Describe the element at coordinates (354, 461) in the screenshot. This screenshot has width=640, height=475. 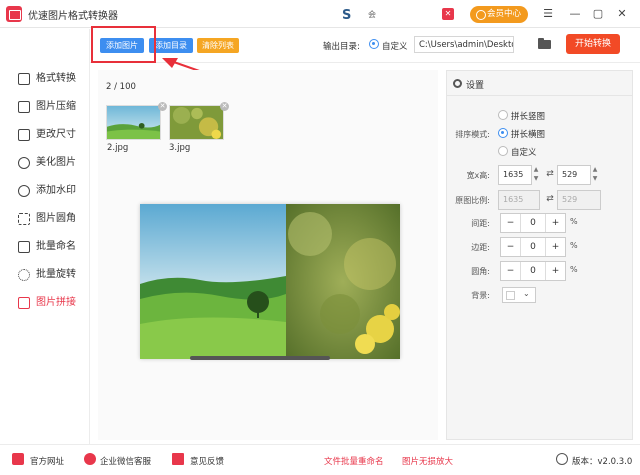
I see `batch-rename-link: 文件批量重命名` at that location.